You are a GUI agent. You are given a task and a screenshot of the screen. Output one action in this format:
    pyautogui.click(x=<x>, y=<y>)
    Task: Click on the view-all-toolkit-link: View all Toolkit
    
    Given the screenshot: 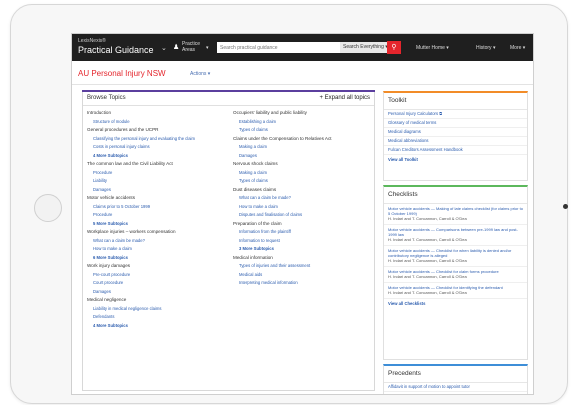 What is the action you would take?
    pyautogui.click(x=455, y=159)
    